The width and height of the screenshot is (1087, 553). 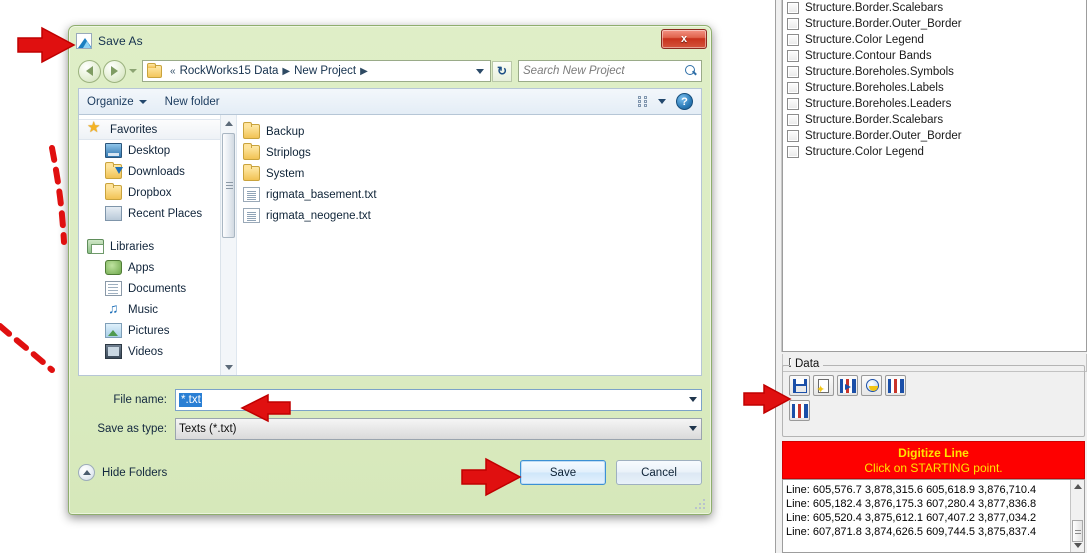 I want to click on help-button: ?, so click(x=684, y=101).